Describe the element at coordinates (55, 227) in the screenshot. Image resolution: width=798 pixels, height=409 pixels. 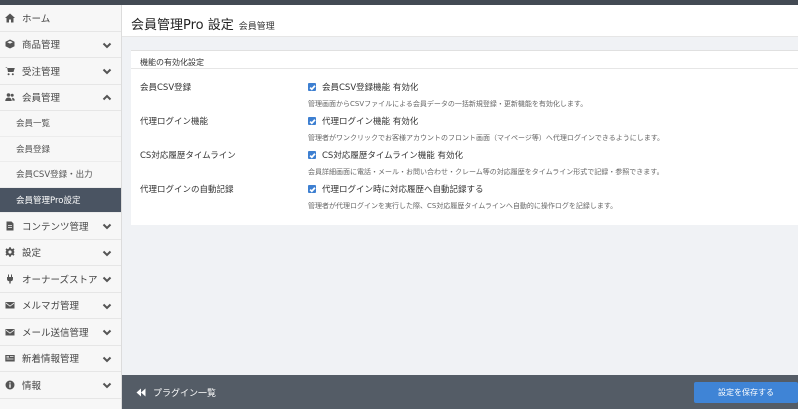
I see `sidebar-item-label: コンテンツ管理` at that location.